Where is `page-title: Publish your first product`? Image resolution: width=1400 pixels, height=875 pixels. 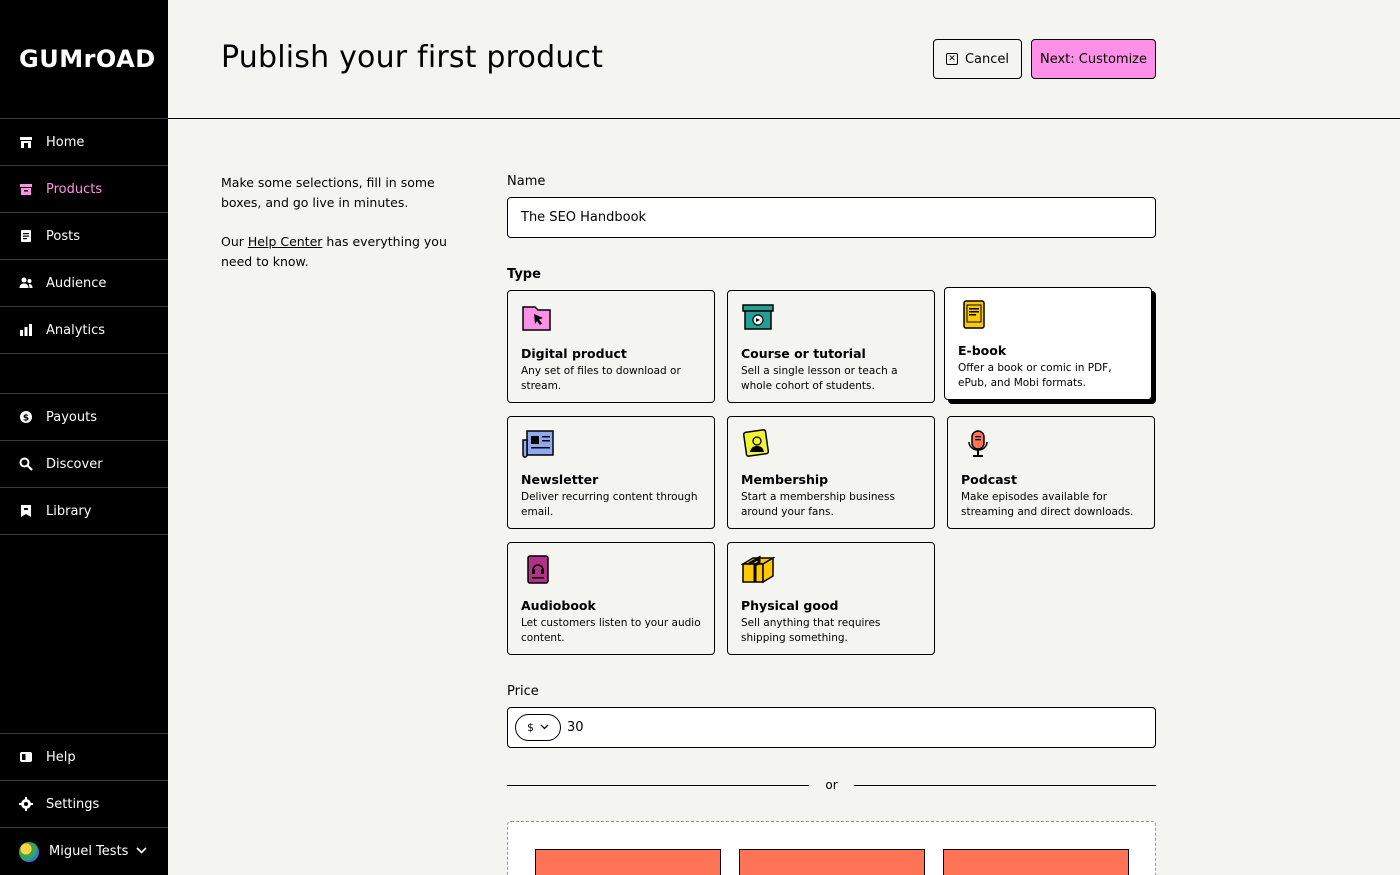 page-title: Publish your first product is located at coordinates (412, 57).